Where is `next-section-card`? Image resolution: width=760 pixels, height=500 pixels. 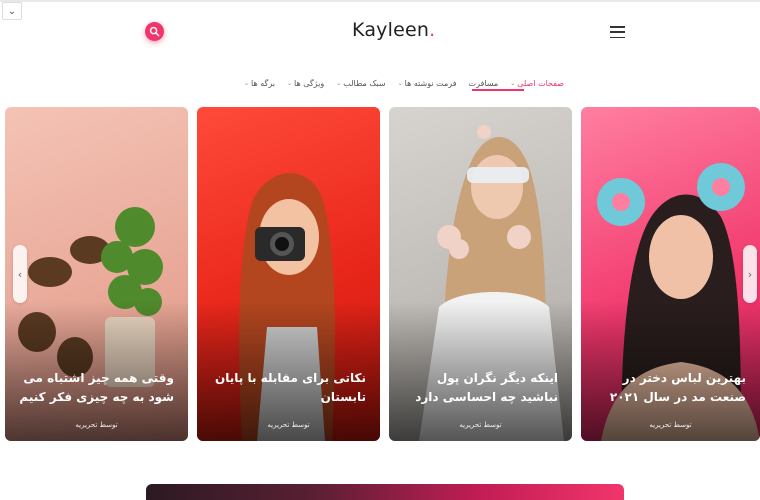
next-section-card is located at coordinates (385, 492).